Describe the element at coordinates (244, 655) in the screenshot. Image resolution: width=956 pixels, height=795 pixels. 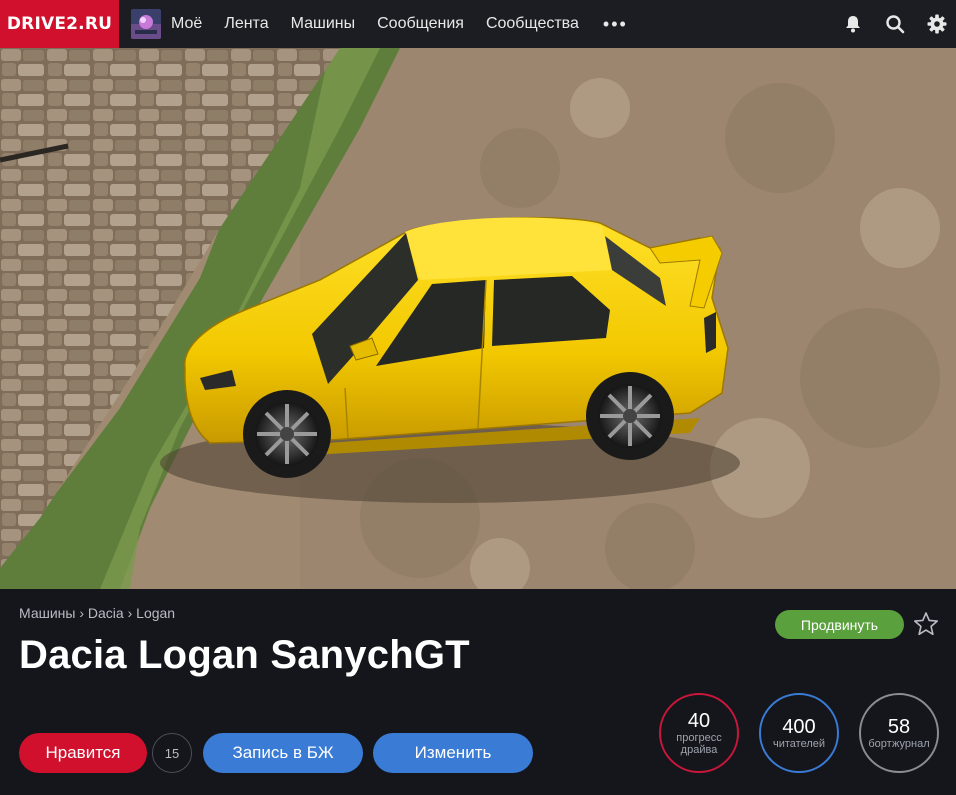
I see `page-title: Dacia Logan SanychGT` at that location.